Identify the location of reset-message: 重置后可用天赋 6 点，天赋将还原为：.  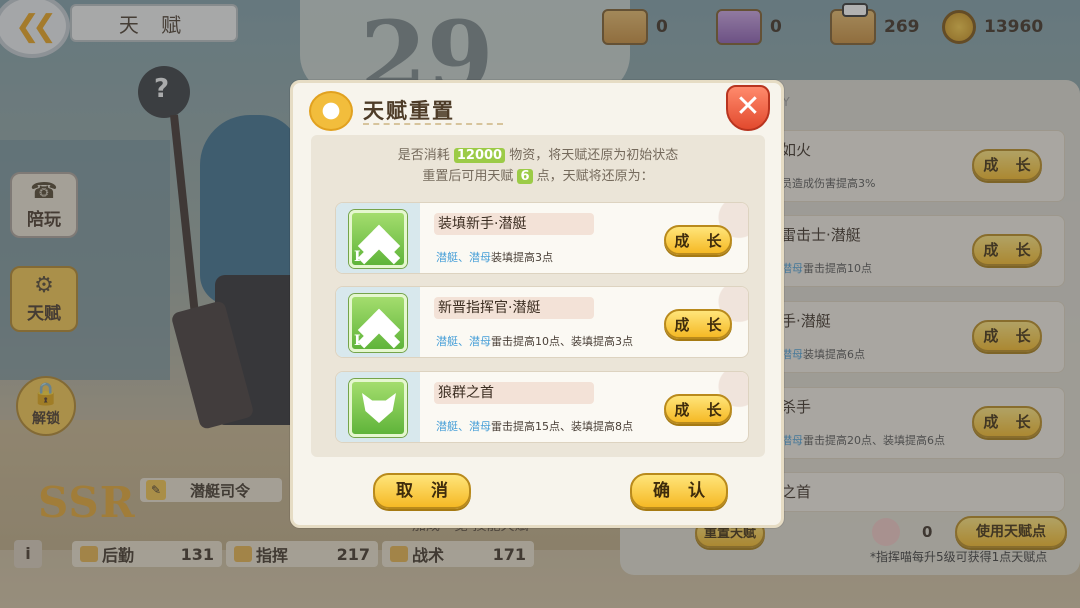
(538, 176).